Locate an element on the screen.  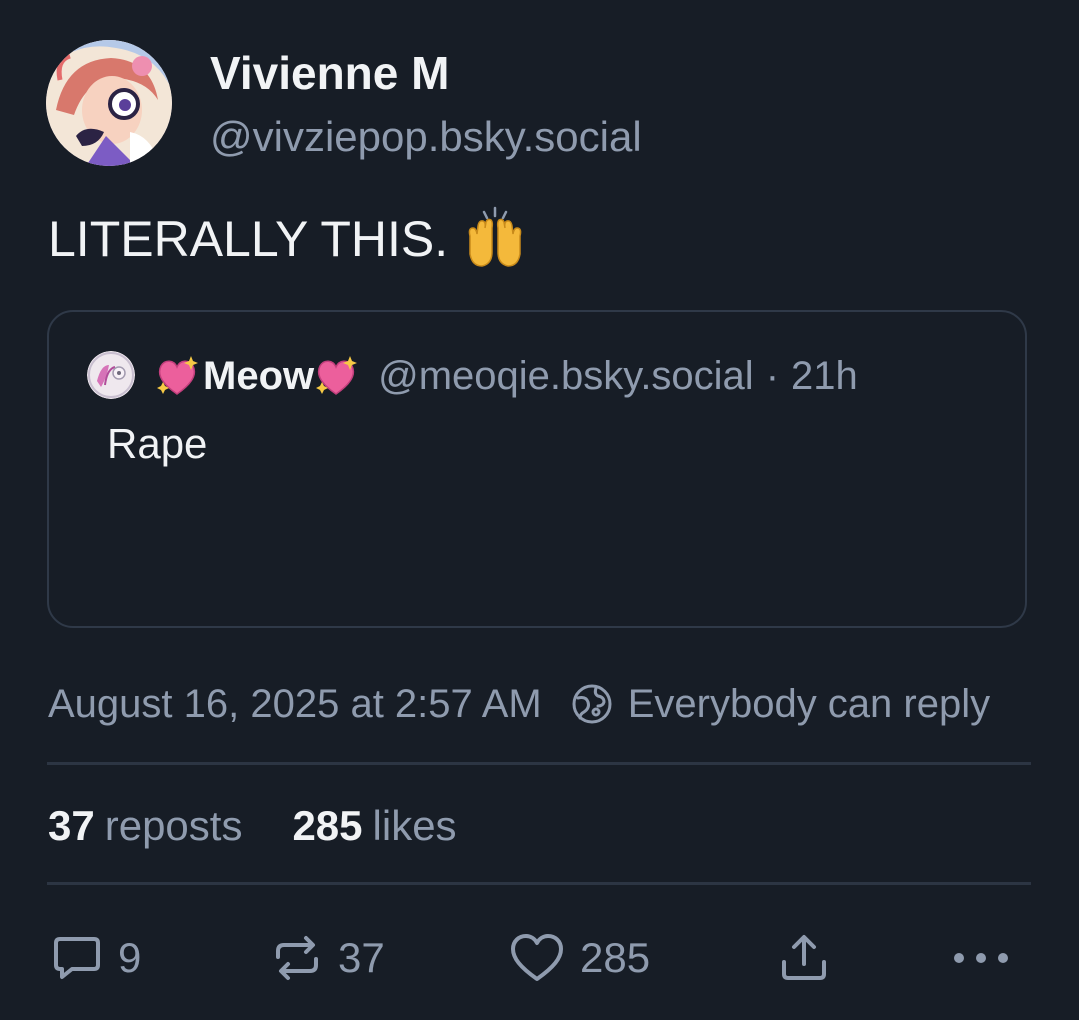
reposts-label: reposts is located at coordinates (173, 825).